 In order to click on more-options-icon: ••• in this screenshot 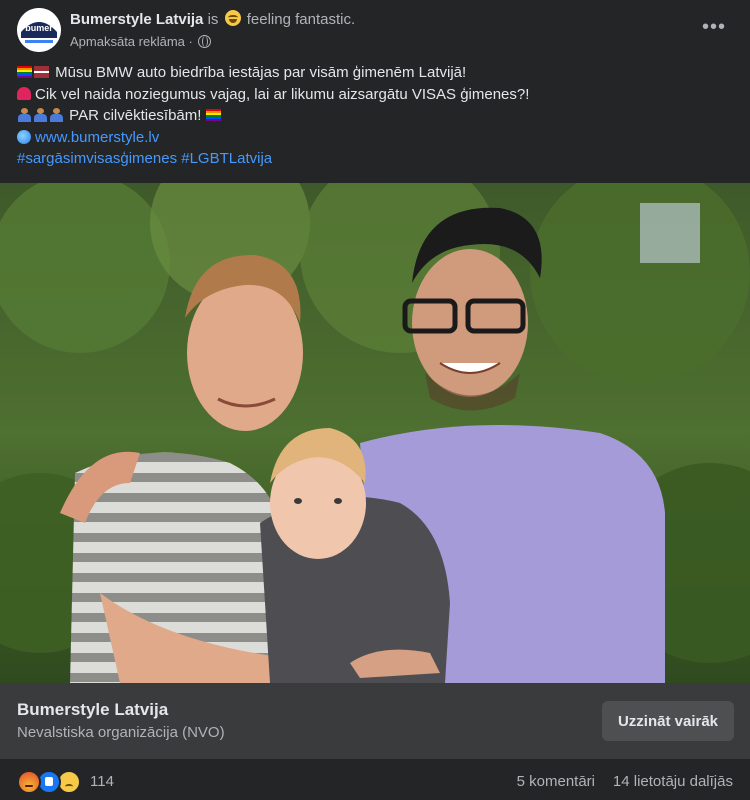, I will do `click(714, 27)`.